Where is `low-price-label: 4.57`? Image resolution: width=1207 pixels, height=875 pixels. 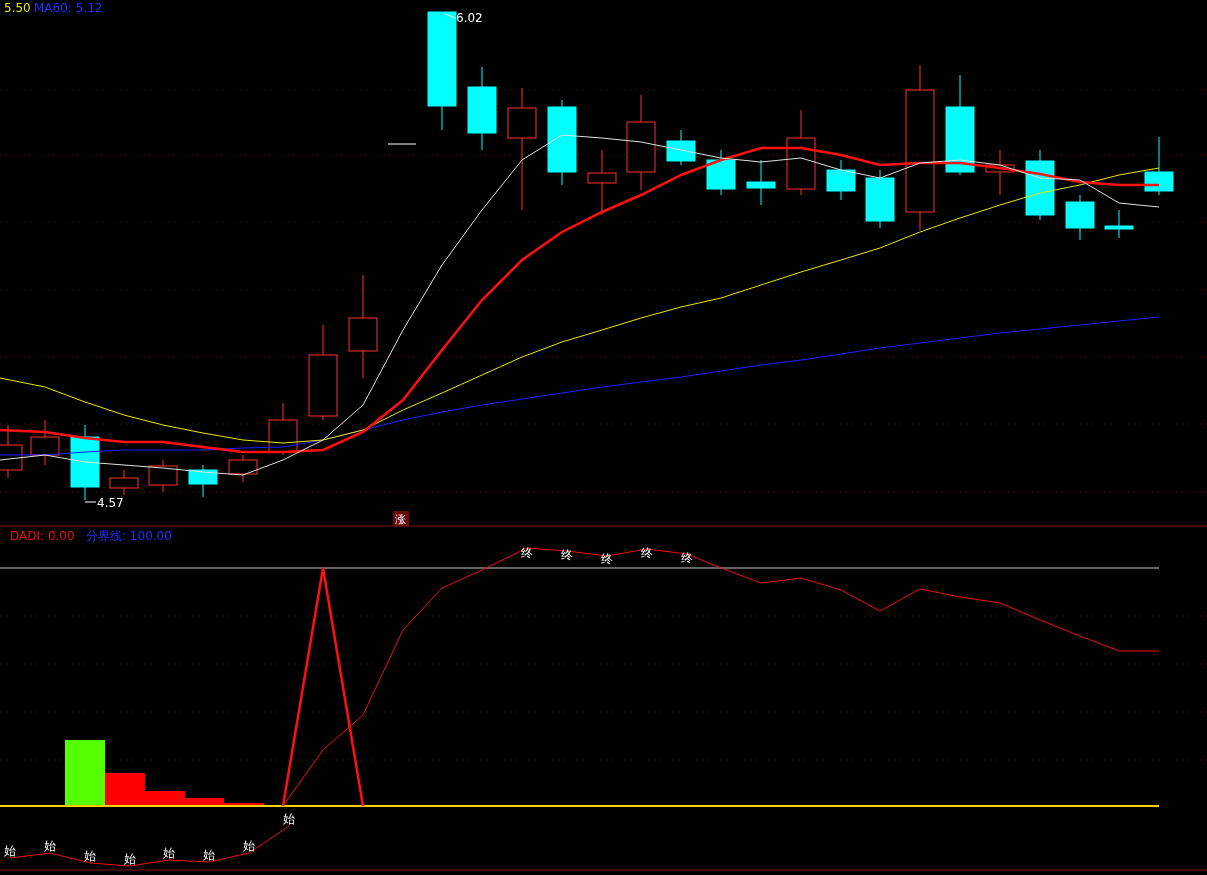 low-price-label: 4.57 is located at coordinates (104, 503).